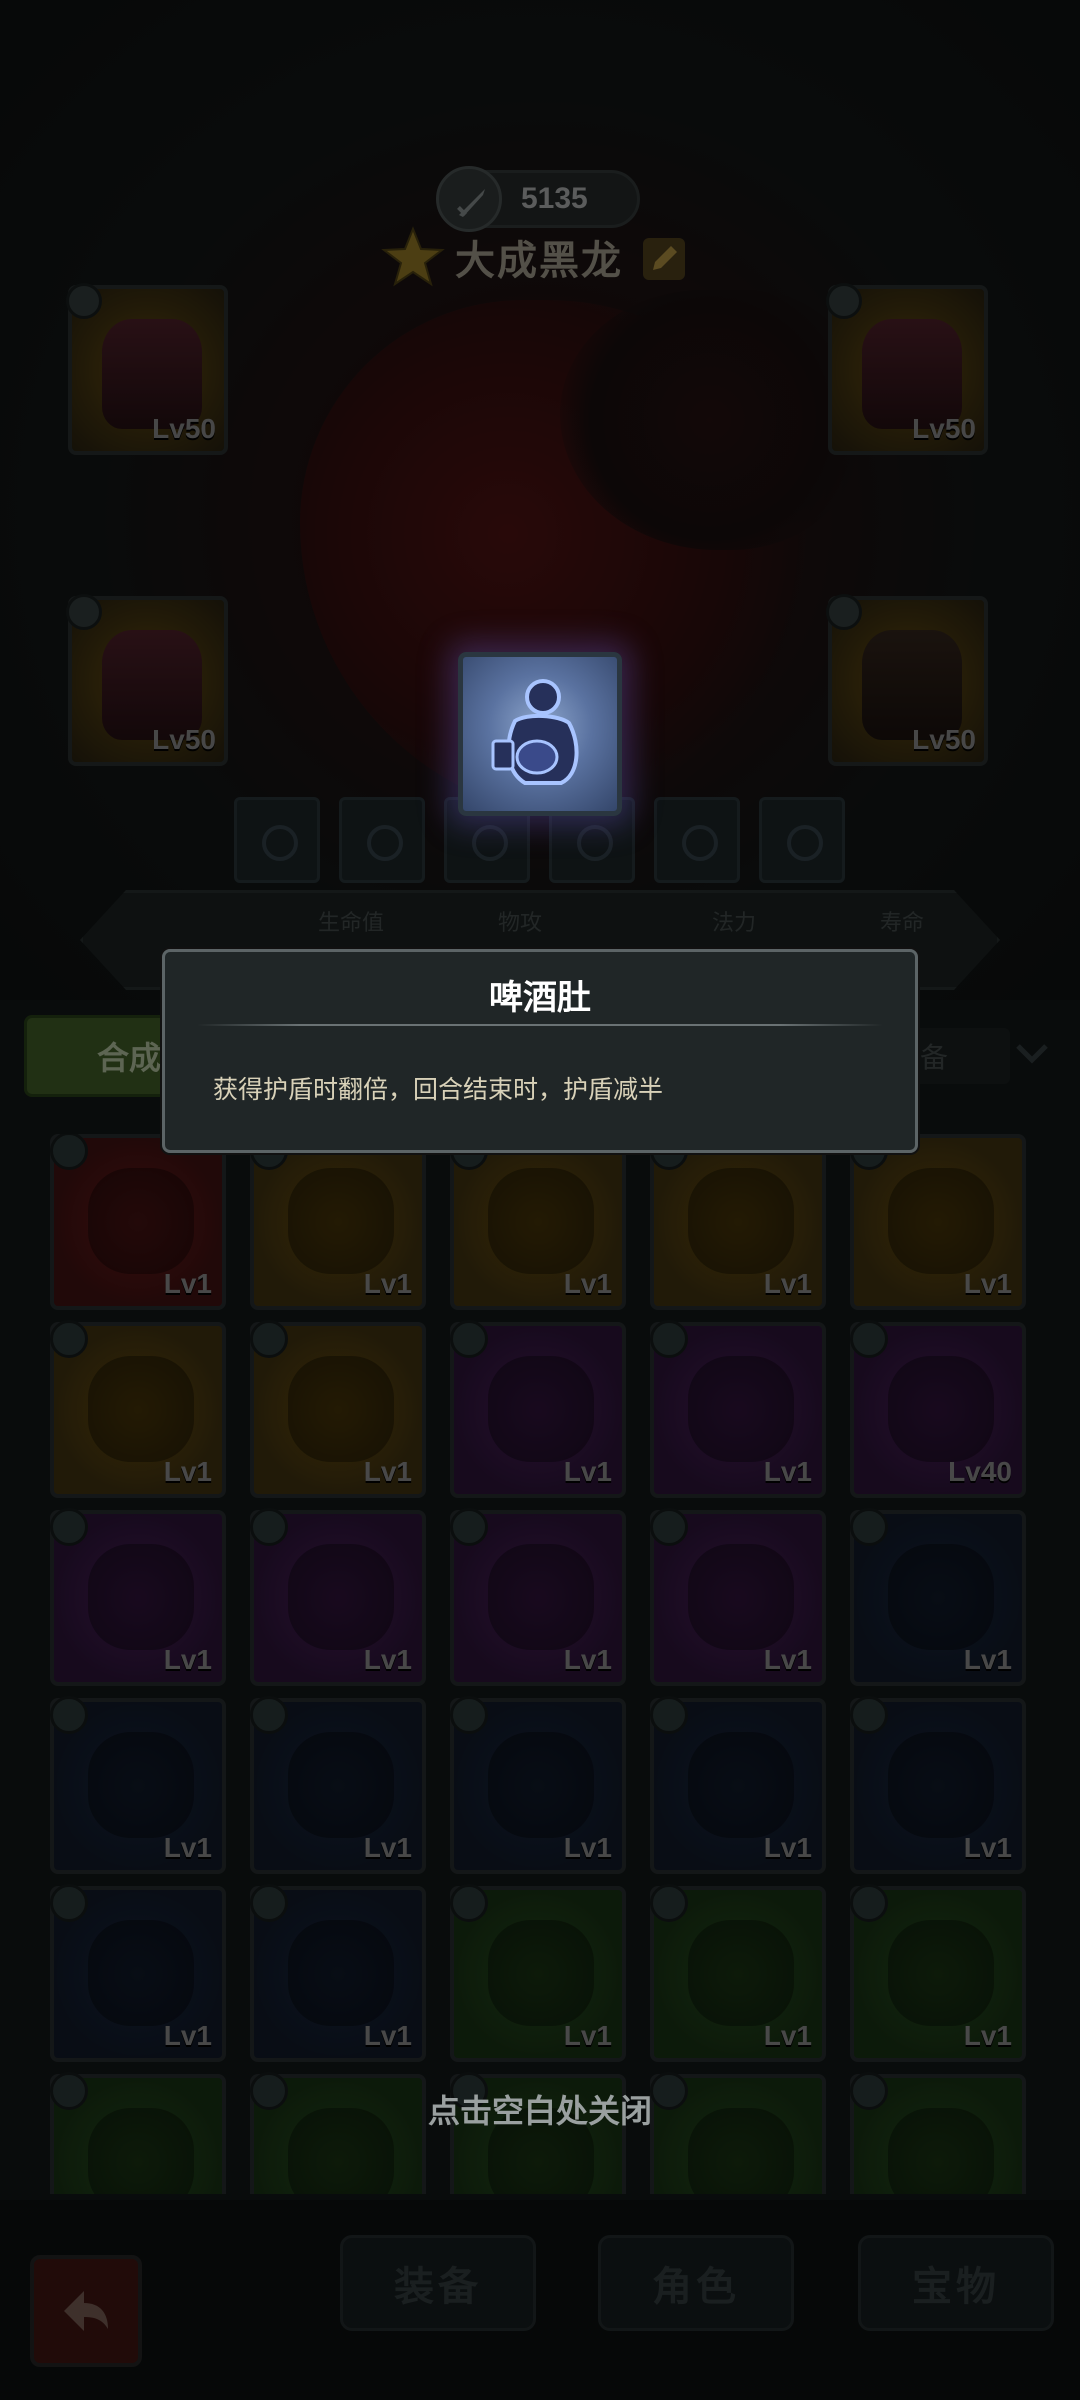  I want to click on equipment-slot-top-right: Lv50, so click(907, 369).